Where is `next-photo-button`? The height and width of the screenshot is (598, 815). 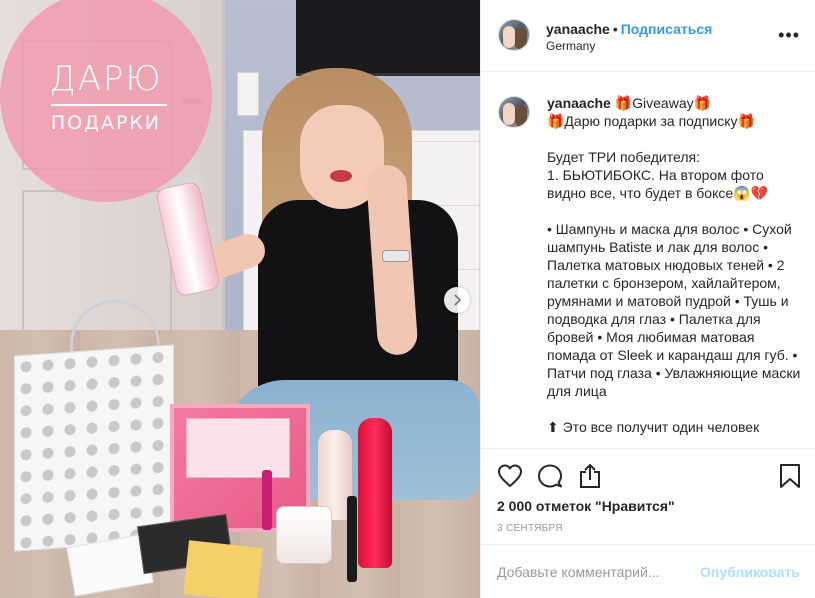 next-photo-button is located at coordinates (457, 300).